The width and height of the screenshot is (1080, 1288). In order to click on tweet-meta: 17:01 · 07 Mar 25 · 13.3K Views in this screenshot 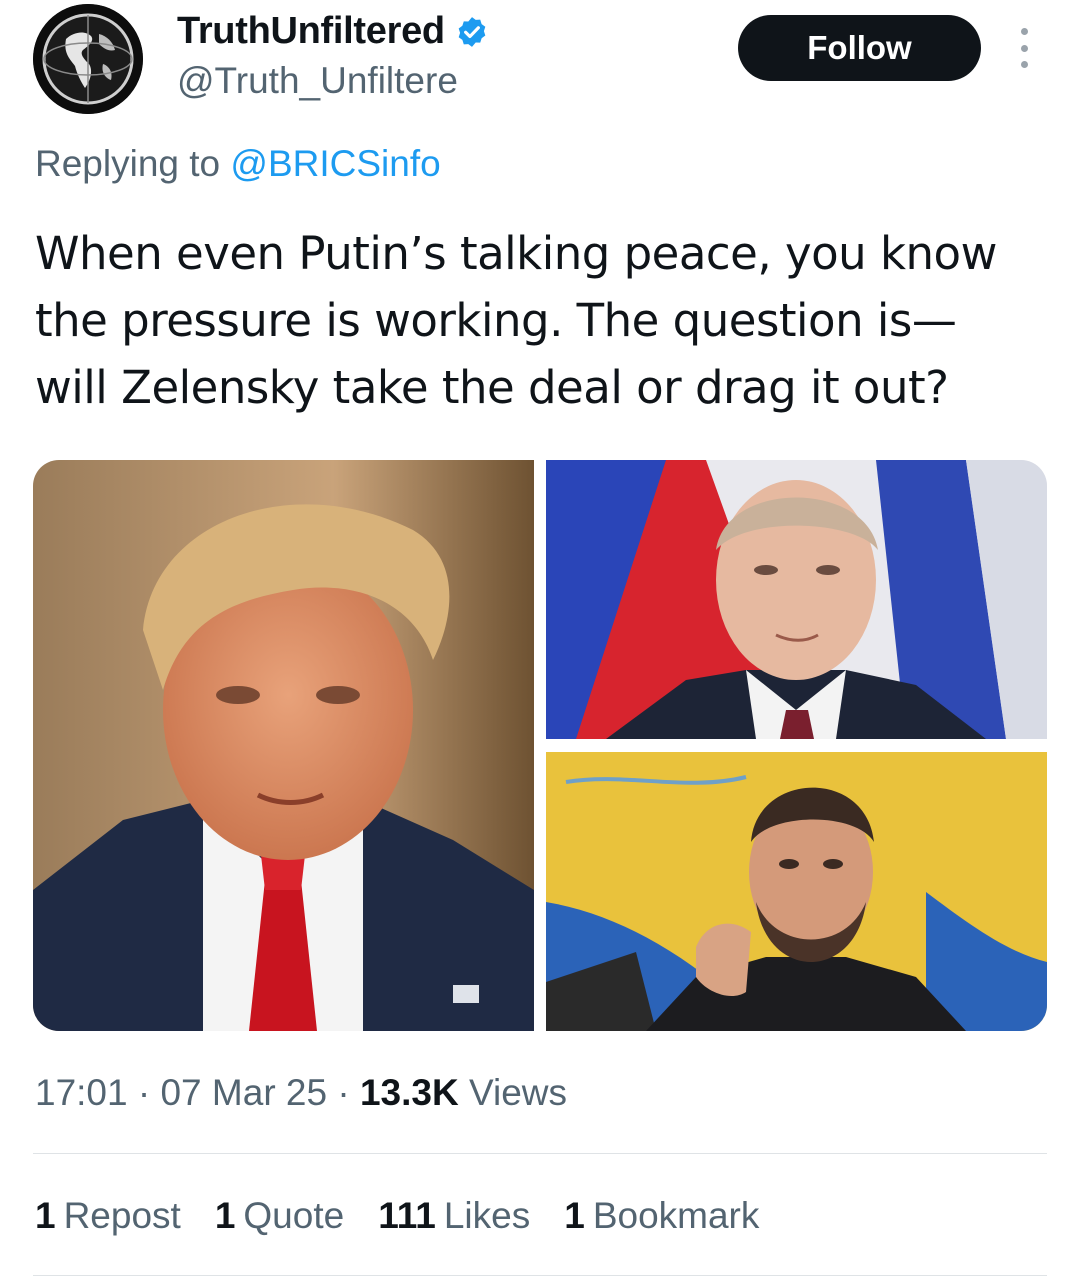, I will do `click(301, 1093)`.